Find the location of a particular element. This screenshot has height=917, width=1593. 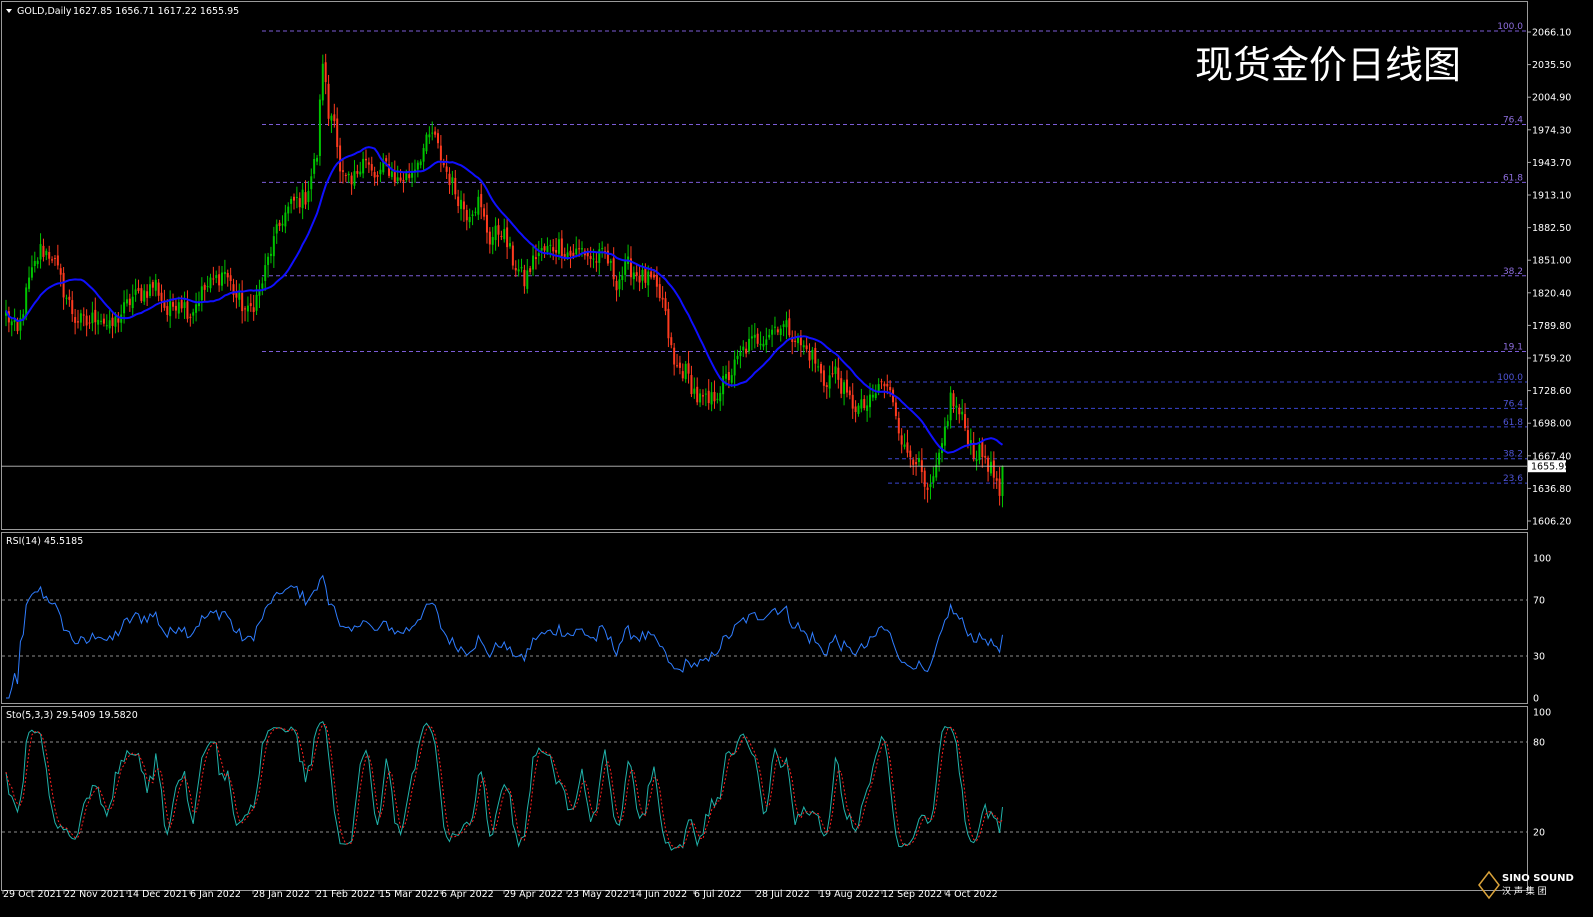

logo-diamond-icon is located at coordinates (1489, 885).